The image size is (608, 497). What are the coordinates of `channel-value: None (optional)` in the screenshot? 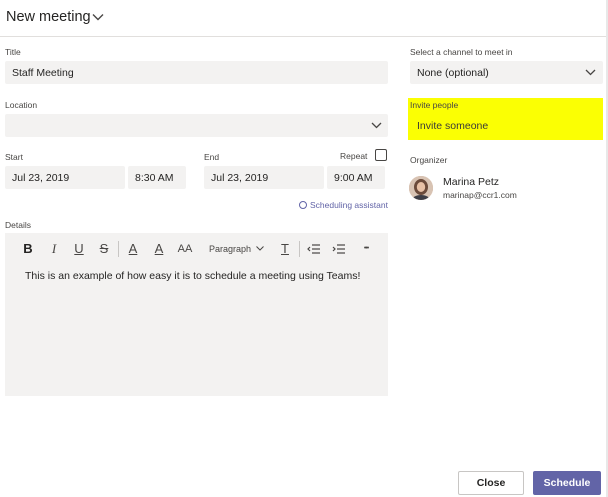 It's located at (453, 72).